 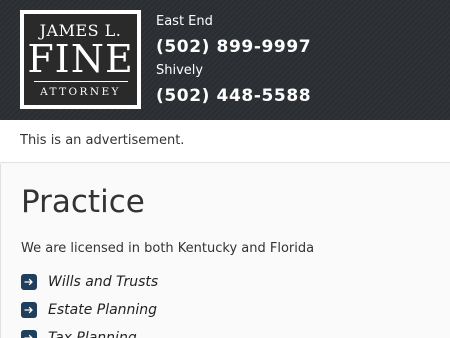 I want to click on office-phone-link: (502) 899-9997, so click(x=233, y=47).